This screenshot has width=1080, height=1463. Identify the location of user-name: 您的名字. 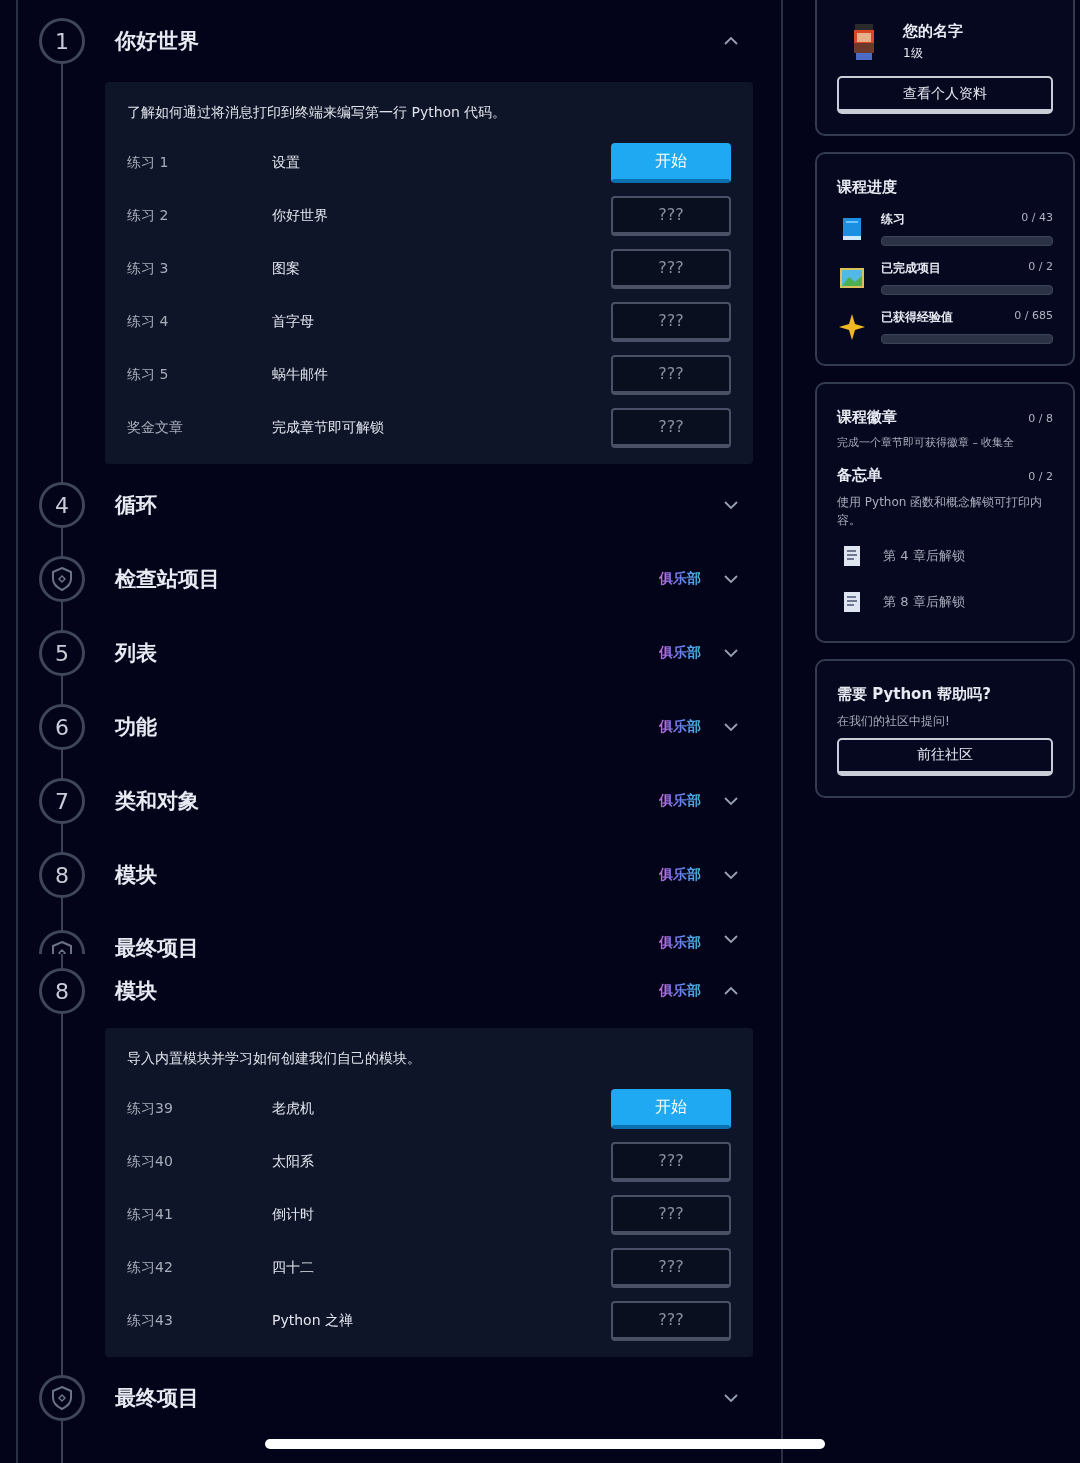
(933, 31).